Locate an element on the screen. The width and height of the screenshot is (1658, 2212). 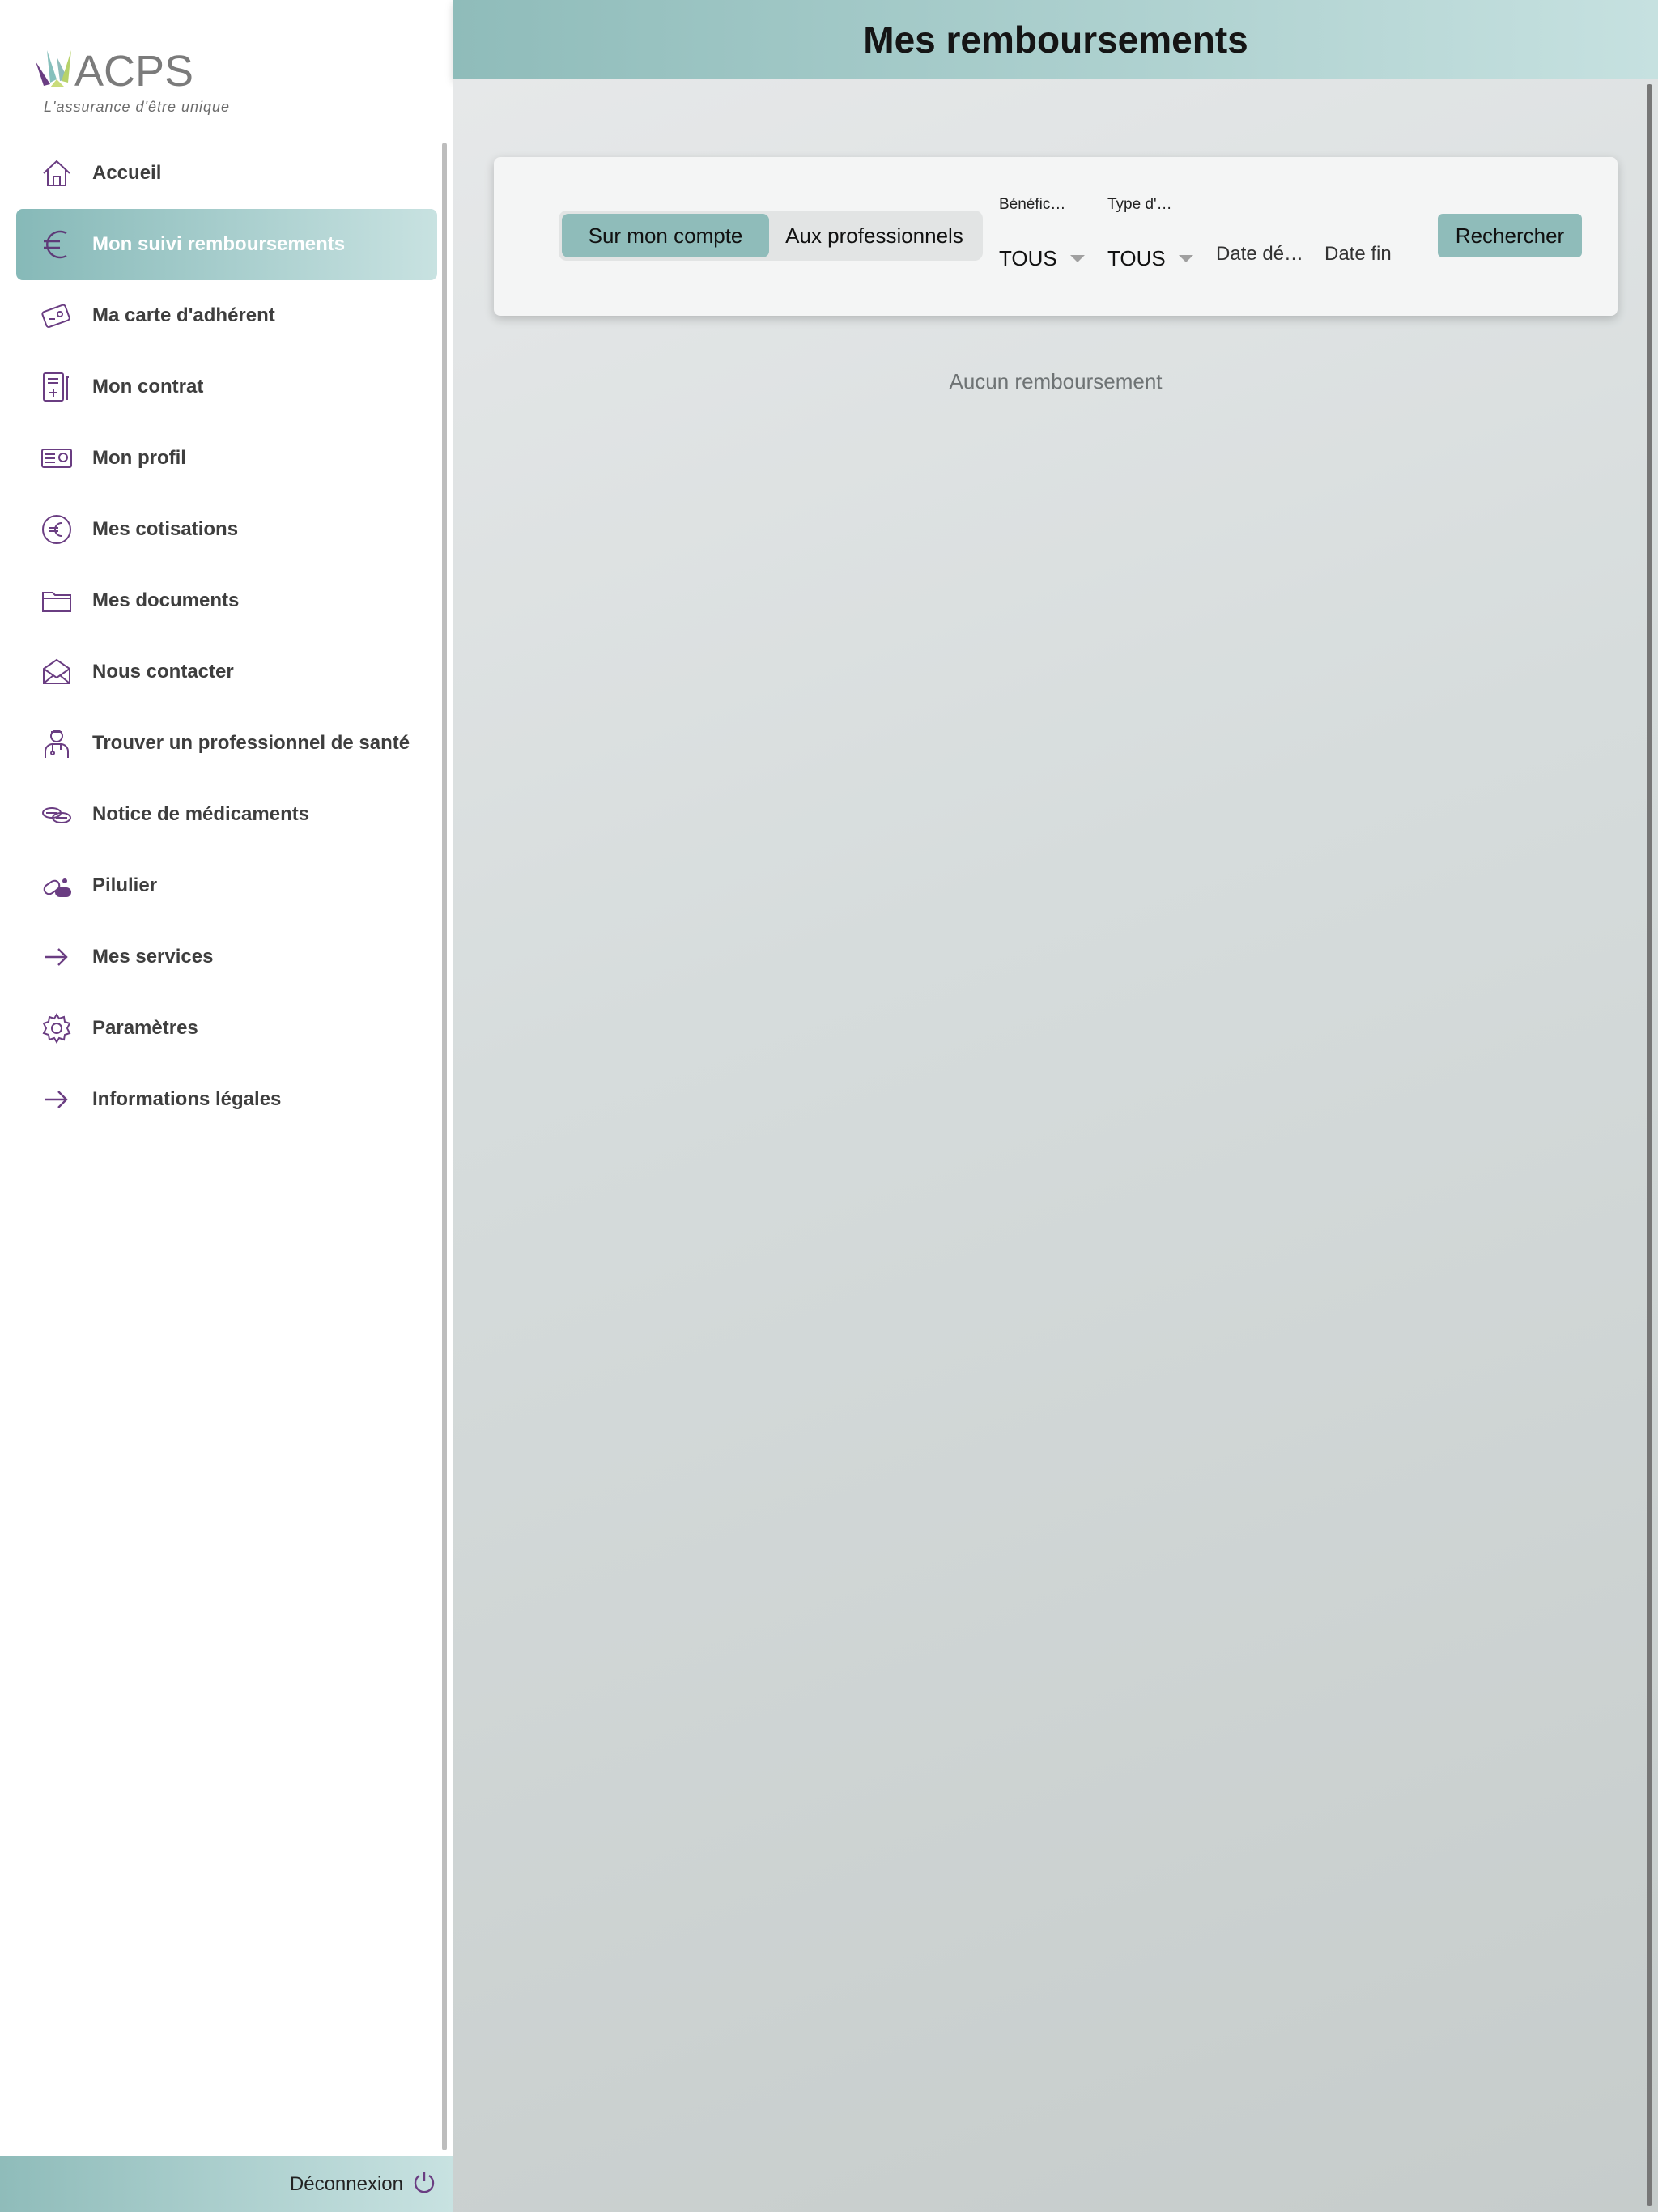
sidebar-item-profil: Mon profil is located at coordinates (226, 459).